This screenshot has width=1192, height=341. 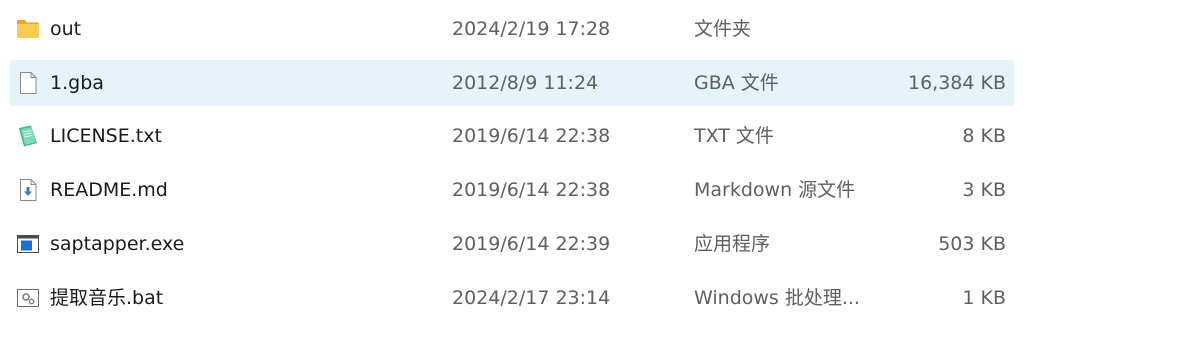 What do you see at coordinates (77, 83) in the screenshot?
I see `file-name: 1.gba` at bounding box center [77, 83].